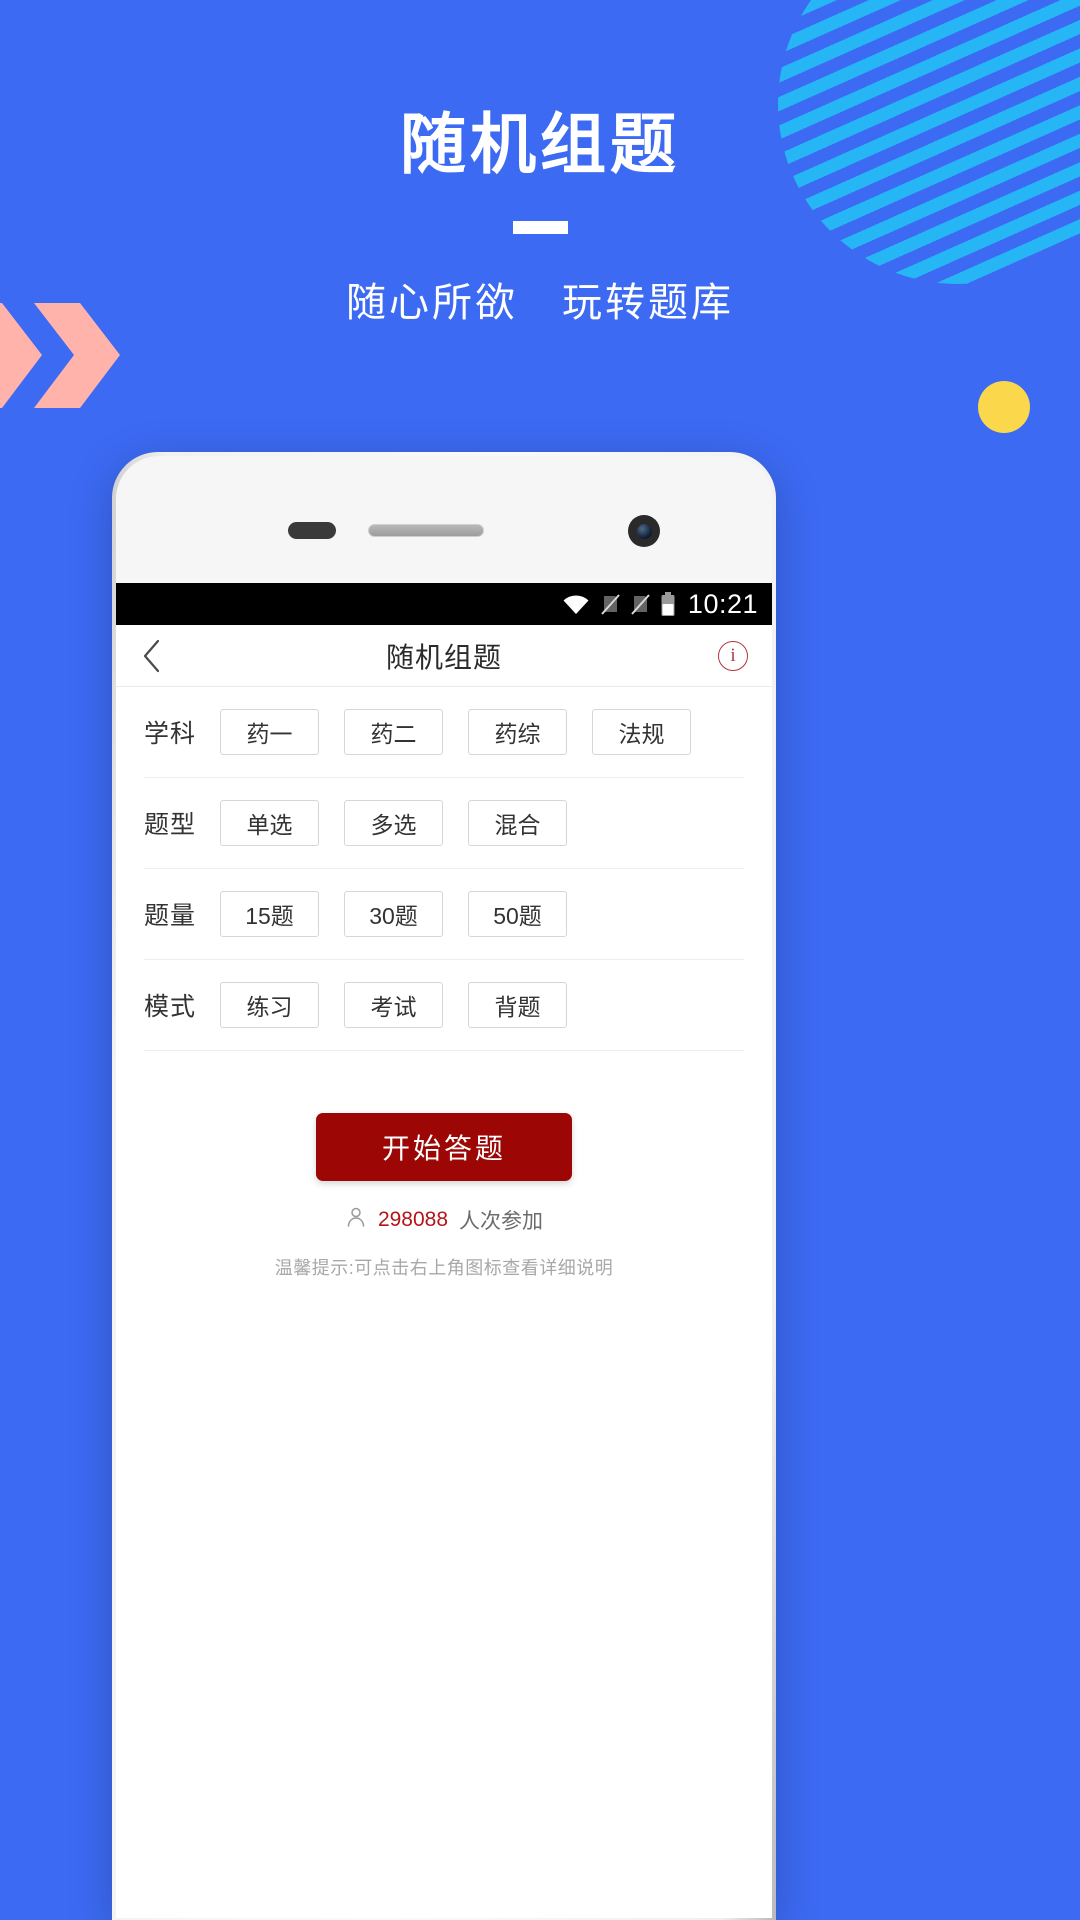 The height and width of the screenshot is (1920, 1080). What do you see at coordinates (413, 1219) in the screenshot?
I see `participants-number: 298088` at bounding box center [413, 1219].